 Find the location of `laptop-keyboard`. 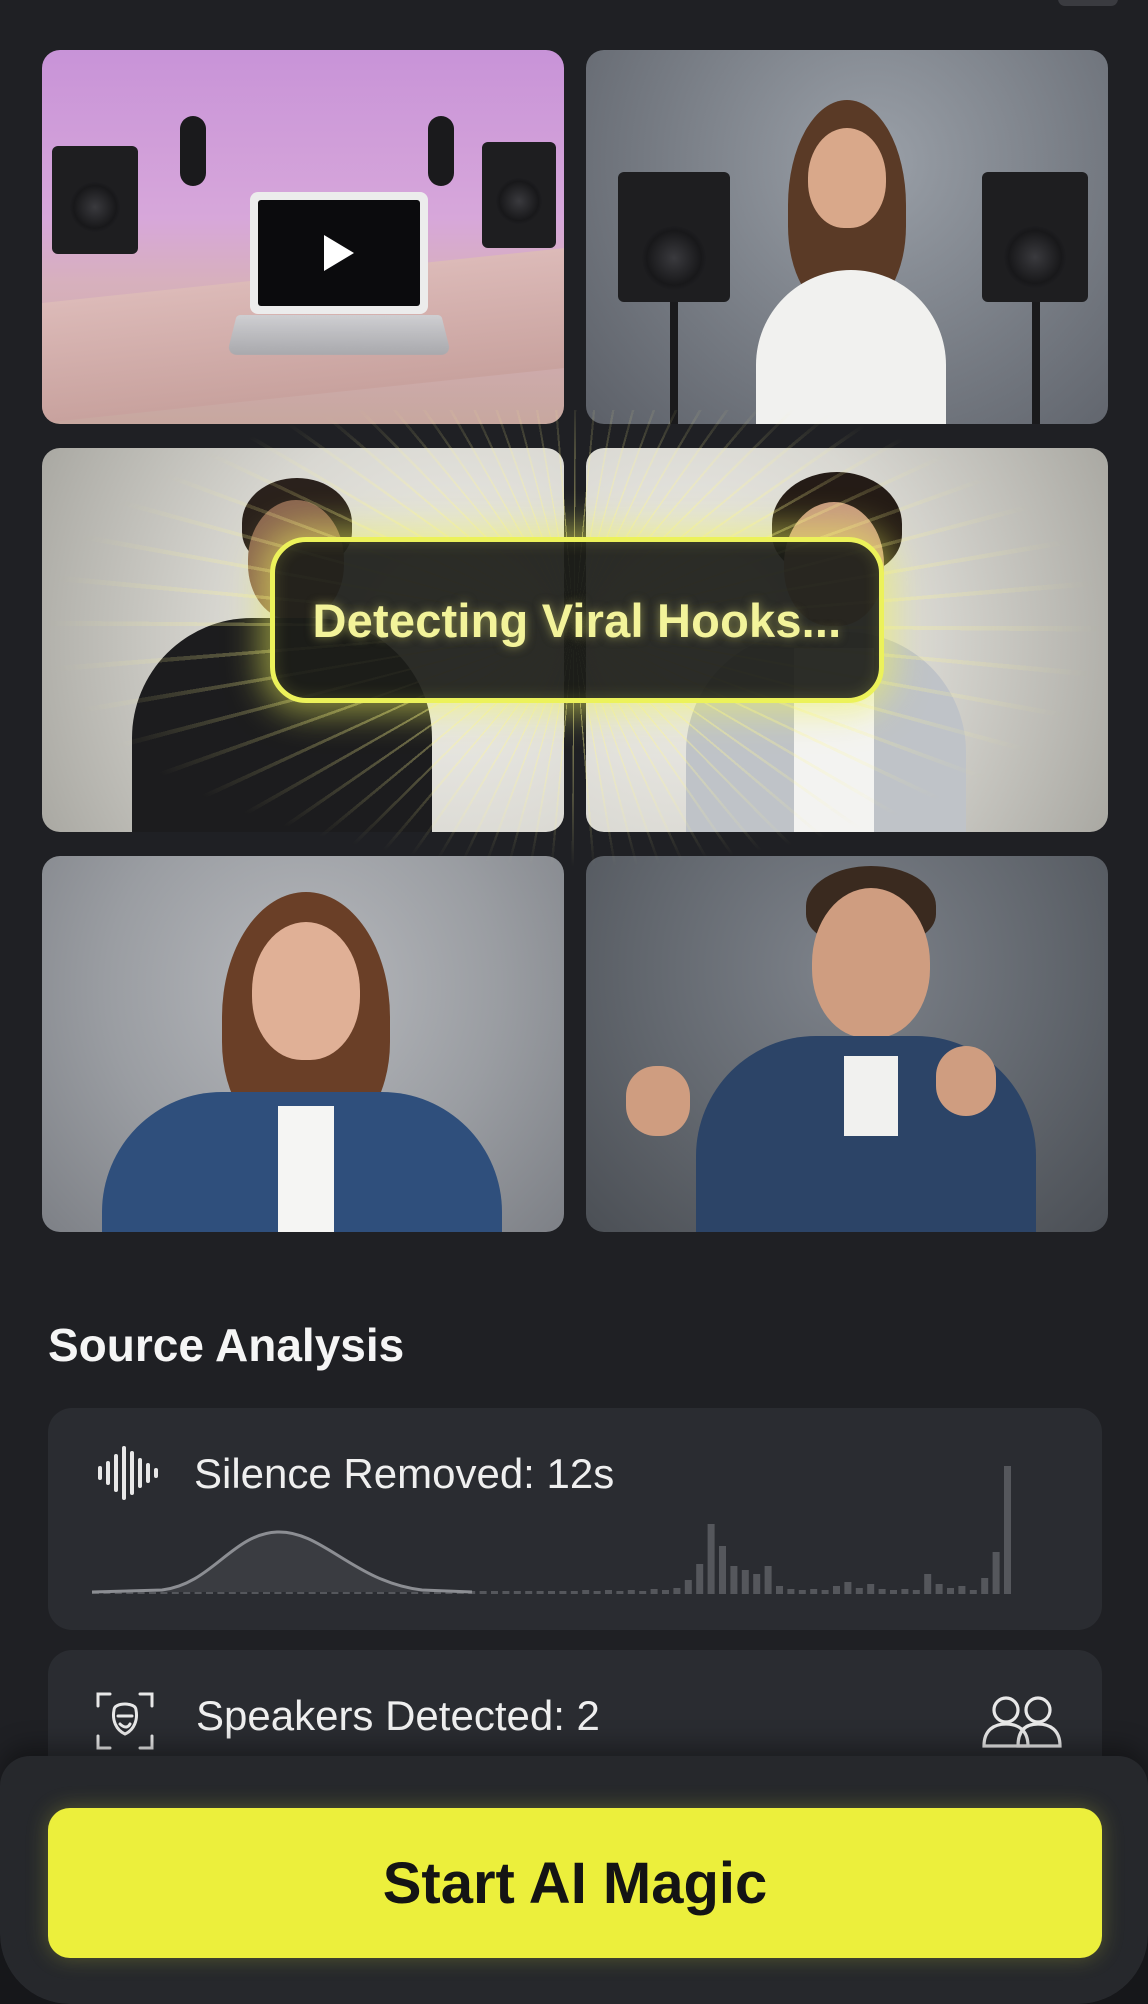

laptop-keyboard is located at coordinates (339, 334).